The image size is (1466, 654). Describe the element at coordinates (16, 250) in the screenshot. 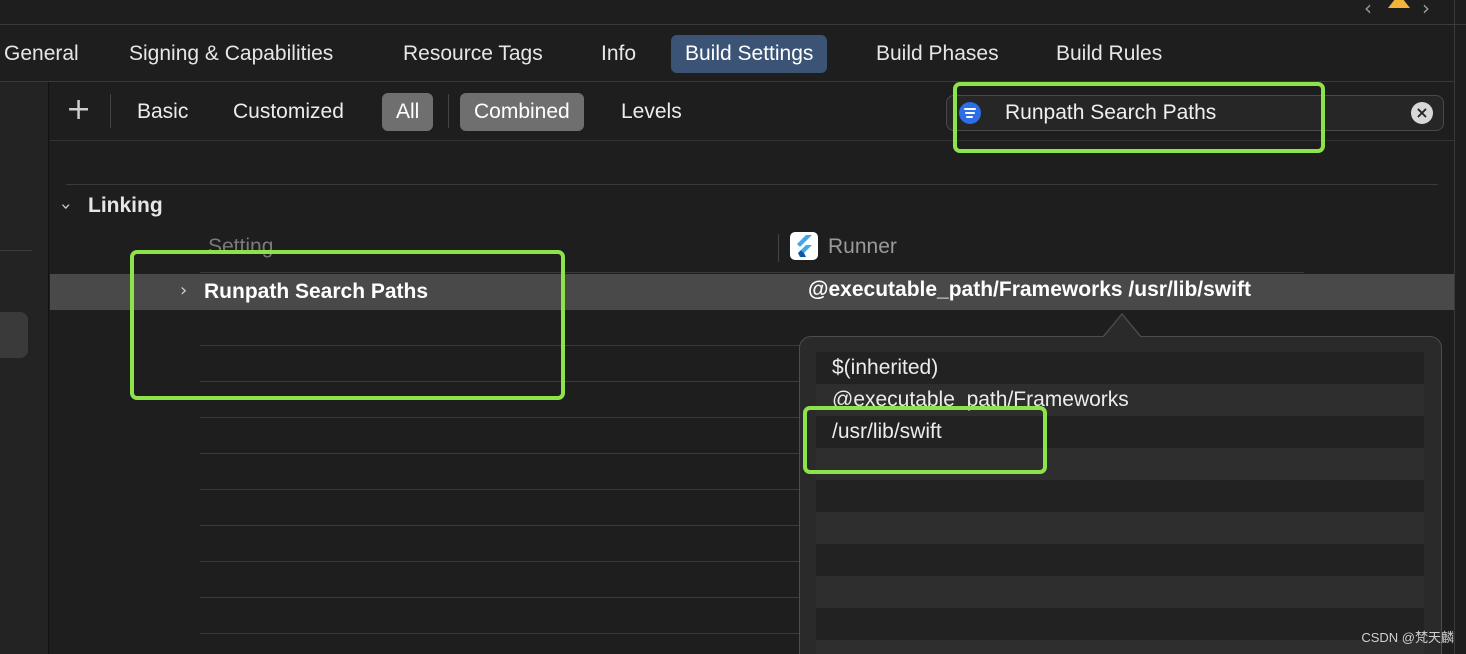

I see `sidebar-divider` at that location.